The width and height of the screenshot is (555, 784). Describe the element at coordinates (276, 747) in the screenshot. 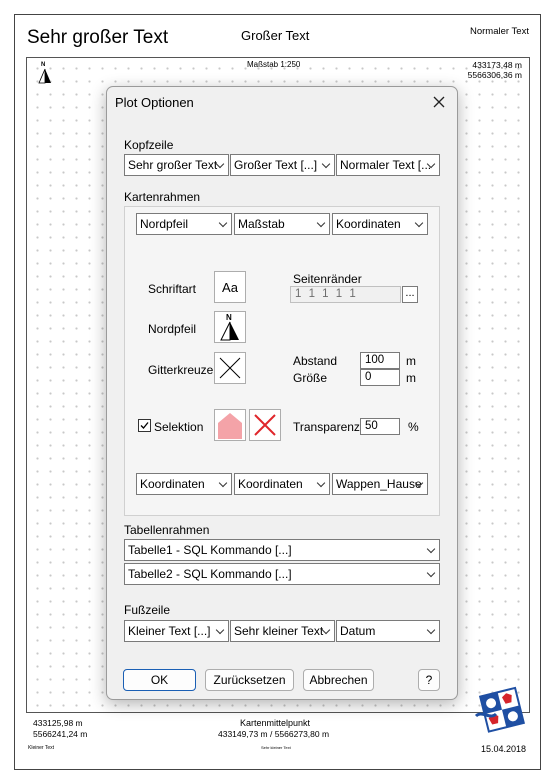

I see `footer-very-small-text: Sehr kleiner Text` at that location.